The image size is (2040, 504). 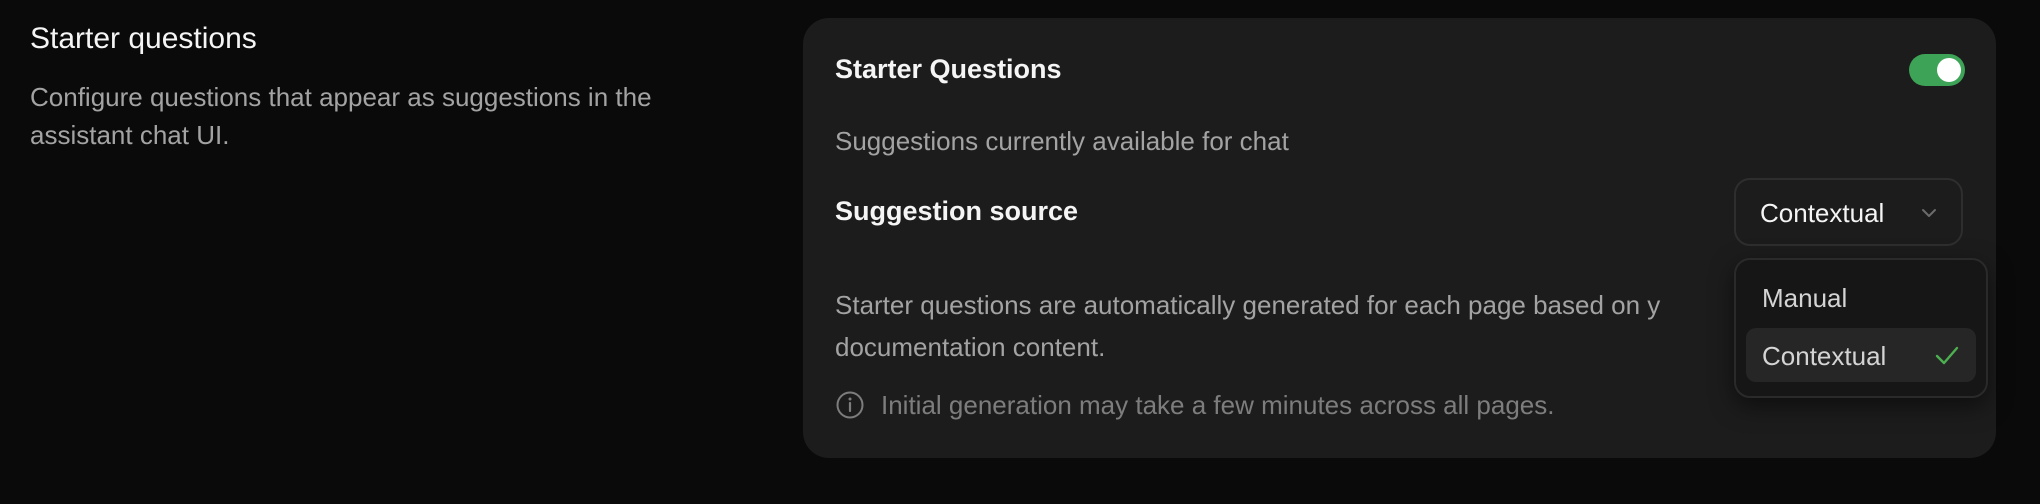 I want to click on select-value: Contextual, so click(x=1822, y=213).